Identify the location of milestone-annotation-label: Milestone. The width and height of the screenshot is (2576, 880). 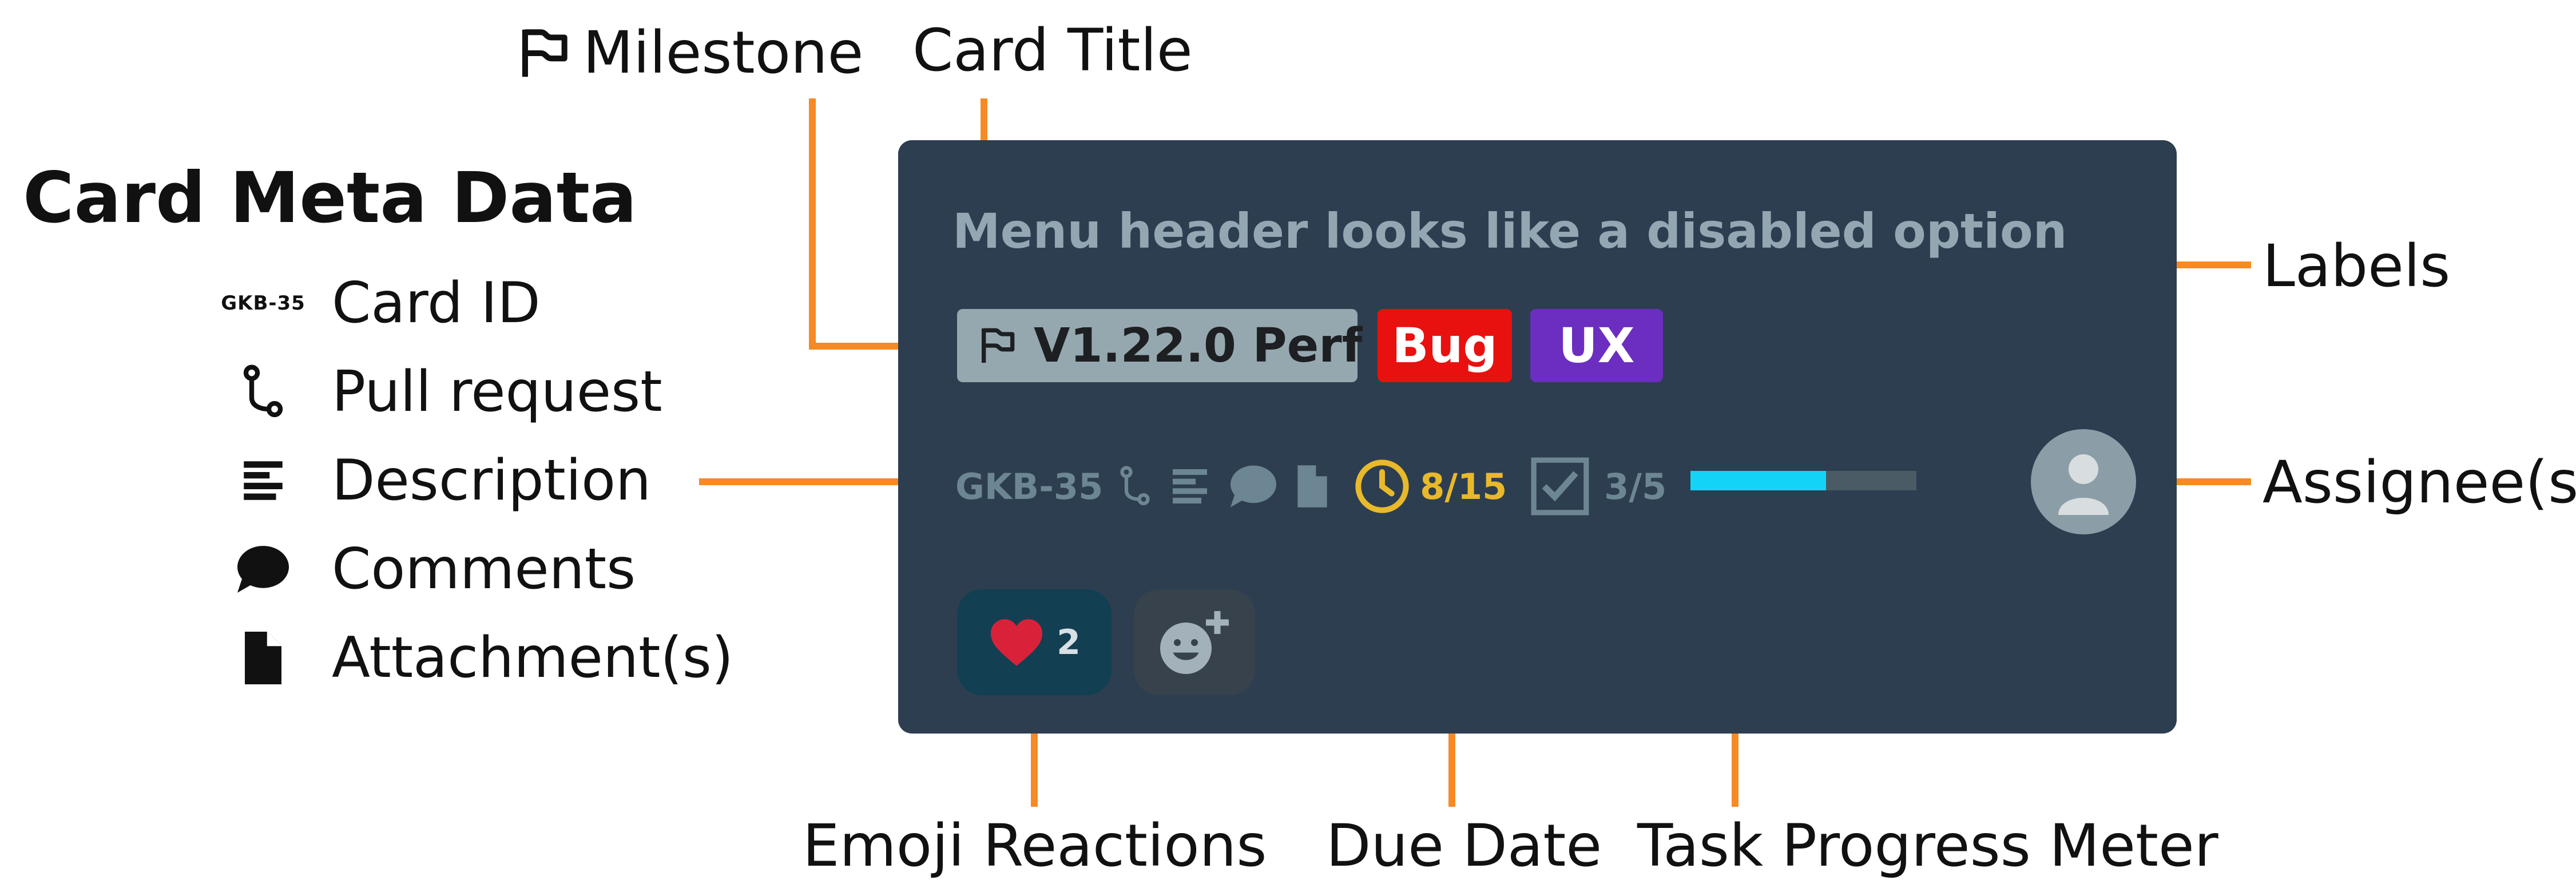
(723, 53).